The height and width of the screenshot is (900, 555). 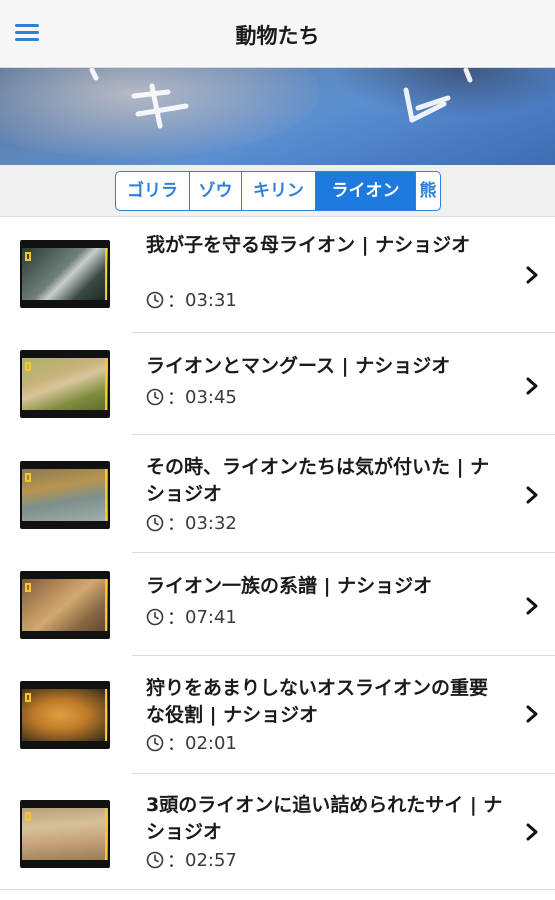 What do you see at coordinates (211, 860) in the screenshot?
I see `duration-value: 02:57` at bounding box center [211, 860].